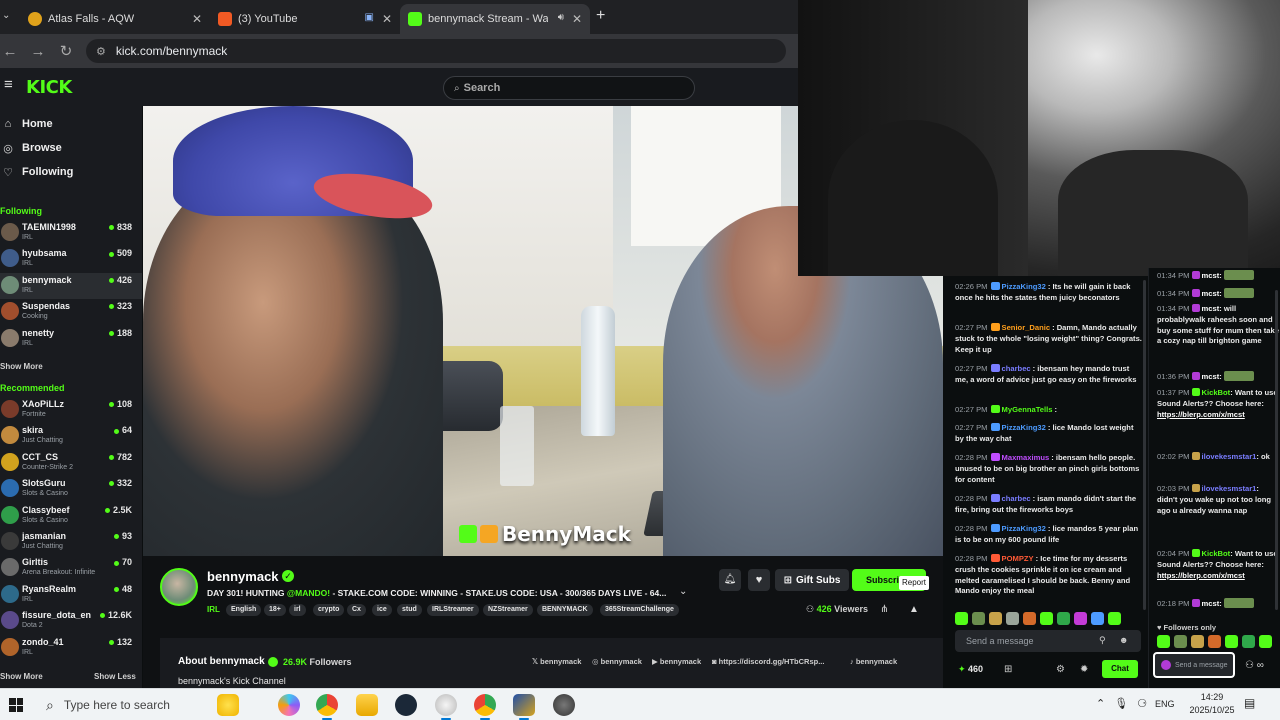 This screenshot has height=720, width=1280. What do you see at coordinates (49, 87) in the screenshot?
I see `kick-logo: KICK` at bounding box center [49, 87].